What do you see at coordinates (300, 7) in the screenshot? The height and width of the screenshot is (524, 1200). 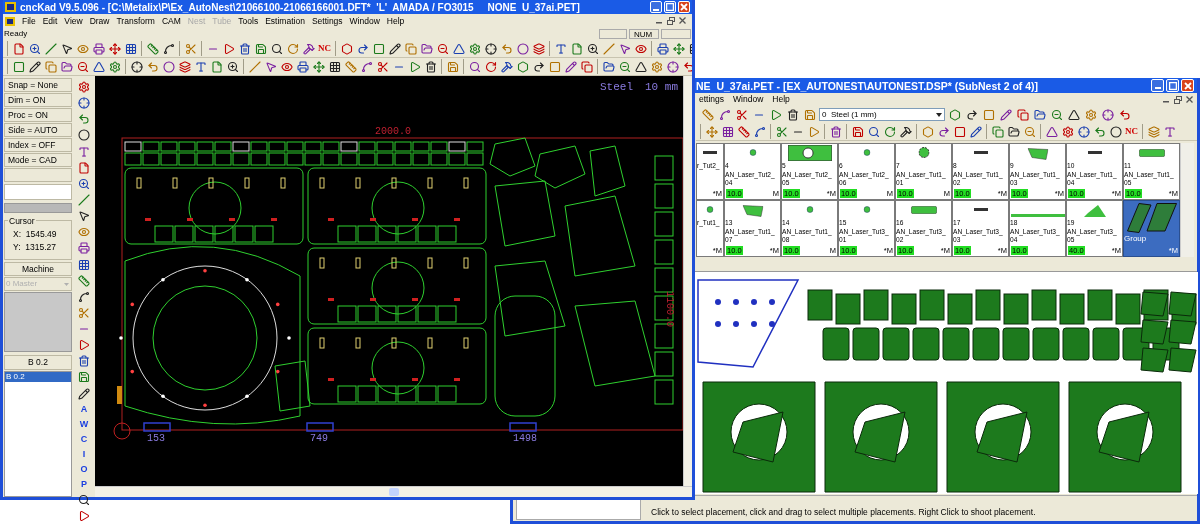 I see `window-title: cncKad V9.5.096 - [C:\Metalix\P\Ex_AutoNest\21066100-21066166001.DFT* 'L' AMADA / FO3015 NONE U_37ai.PET]` at bounding box center [300, 7].